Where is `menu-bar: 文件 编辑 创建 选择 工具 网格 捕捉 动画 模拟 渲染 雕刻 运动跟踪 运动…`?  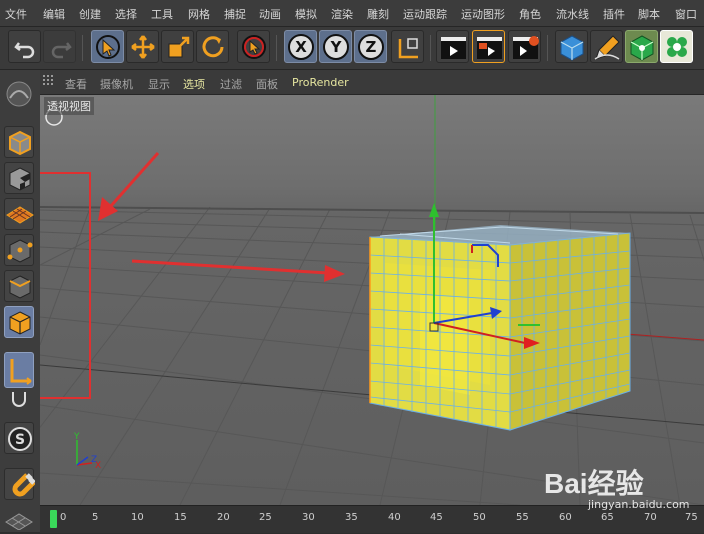 menu-bar: 文件 编辑 创建 选择 工具 网格 捕捉 动画 模拟 渲染 雕刻 运动跟踪 运动… is located at coordinates (352, 13).